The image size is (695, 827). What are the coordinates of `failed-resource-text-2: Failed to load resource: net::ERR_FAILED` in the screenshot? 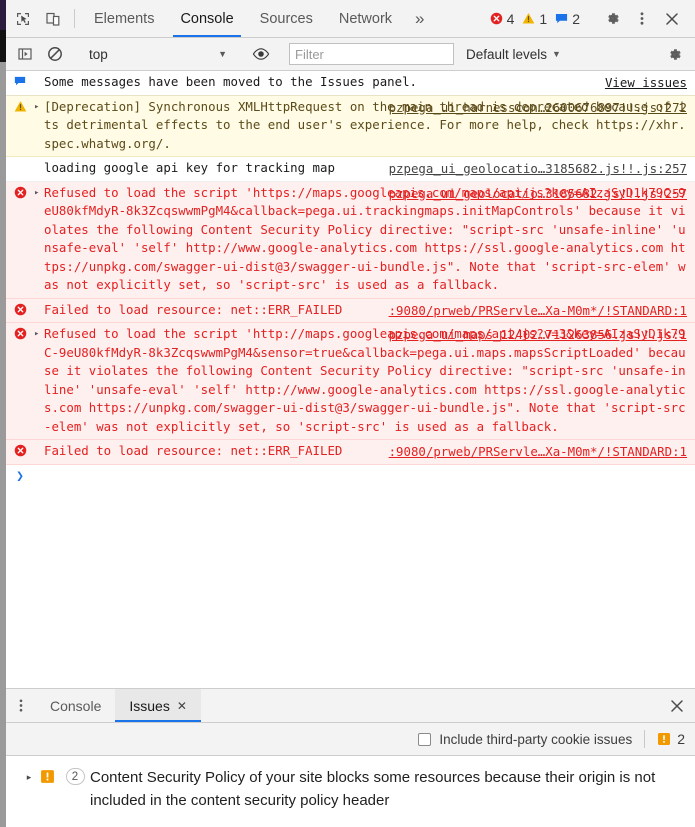 It's located at (193, 450).